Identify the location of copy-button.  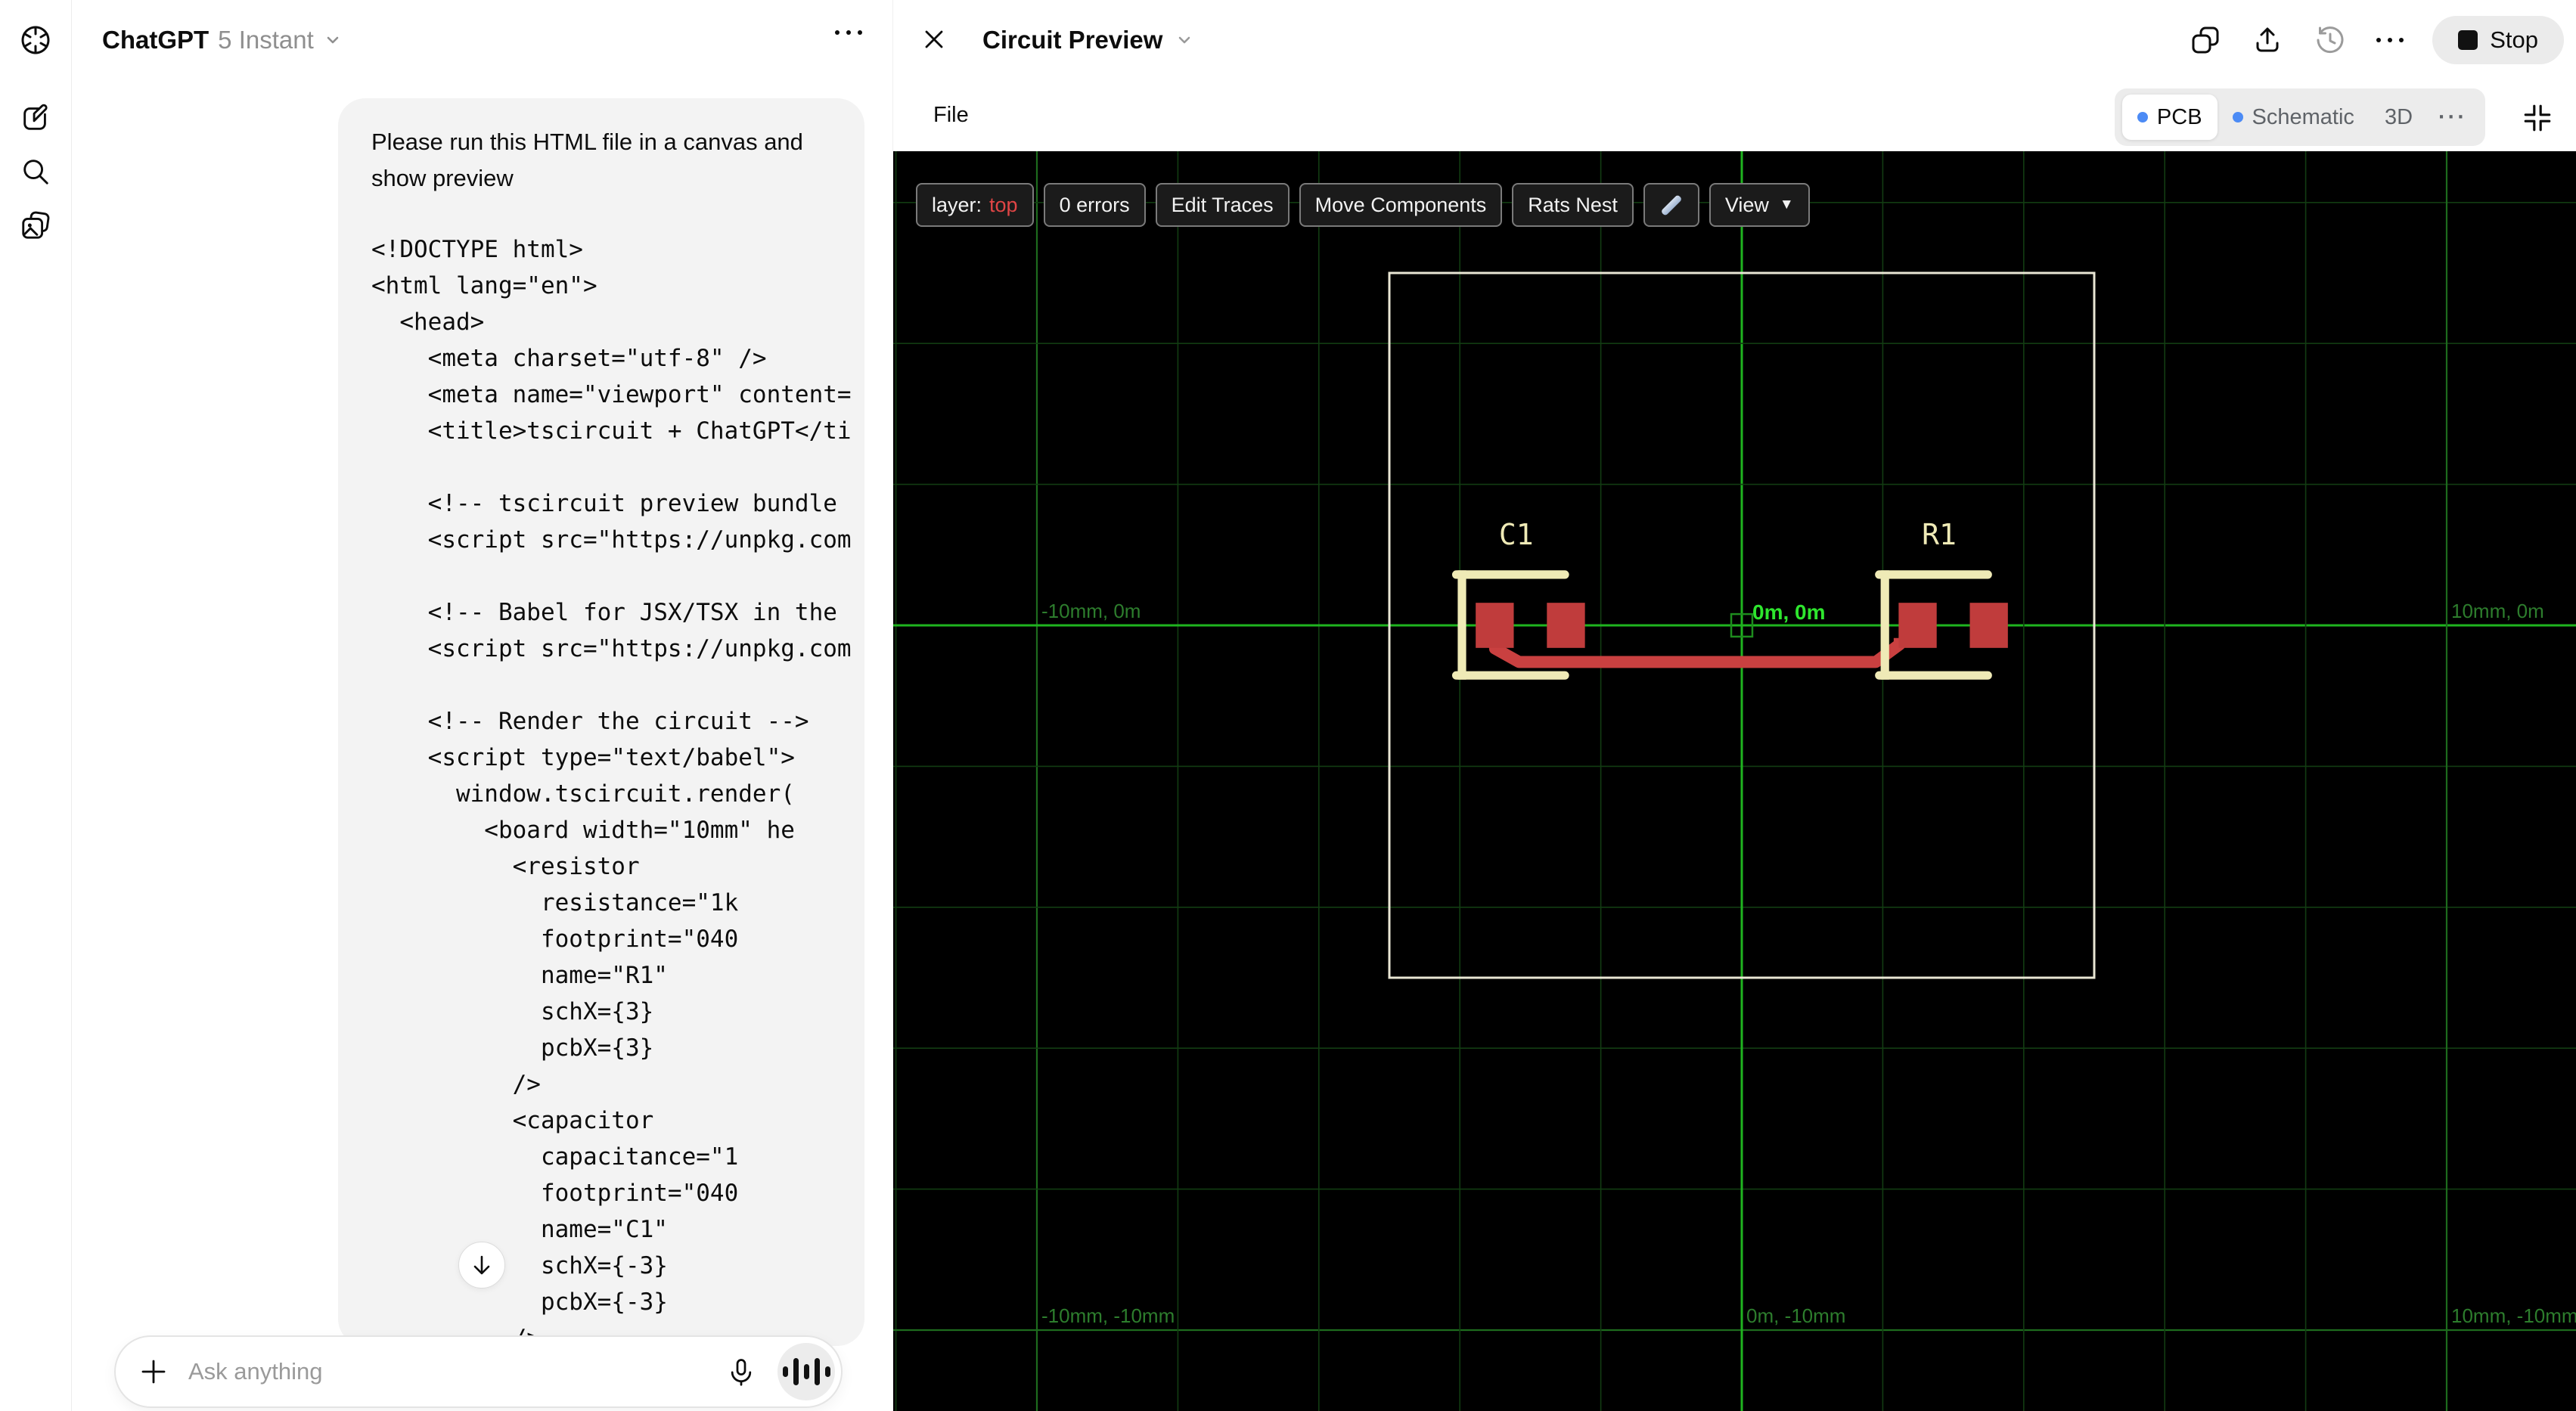
(2205, 40).